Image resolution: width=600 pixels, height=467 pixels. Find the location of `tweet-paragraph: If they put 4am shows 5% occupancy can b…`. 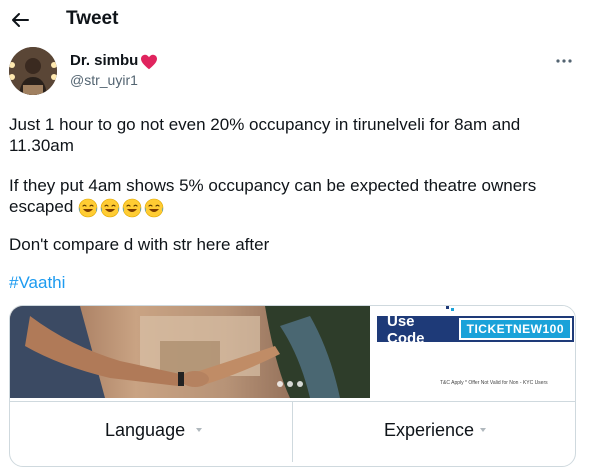

tweet-paragraph: If they put 4am shows 5% occupancy can b… is located at coordinates (296, 196).